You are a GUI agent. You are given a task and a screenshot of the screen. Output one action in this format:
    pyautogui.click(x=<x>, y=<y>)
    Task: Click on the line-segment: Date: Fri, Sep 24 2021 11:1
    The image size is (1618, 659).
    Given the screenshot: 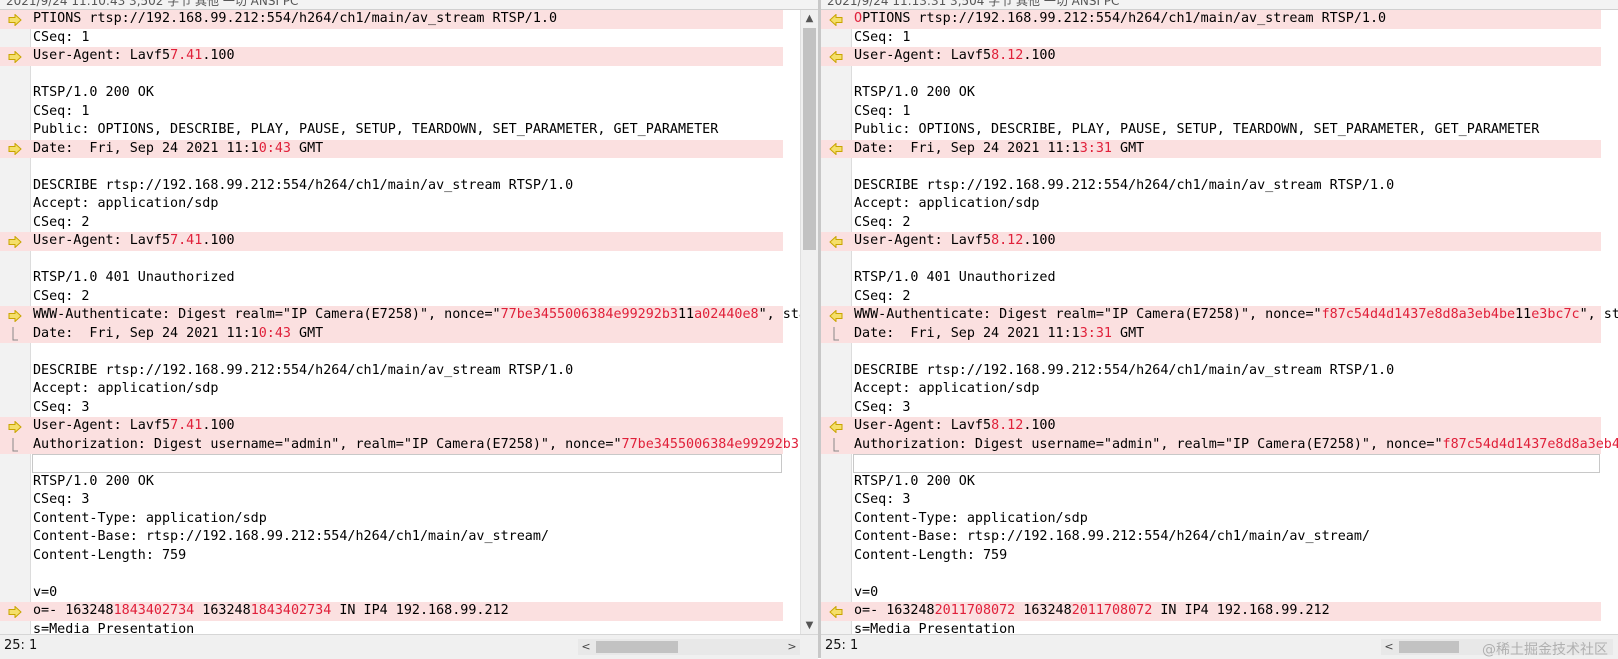 What is the action you would take?
    pyautogui.click(x=146, y=333)
    